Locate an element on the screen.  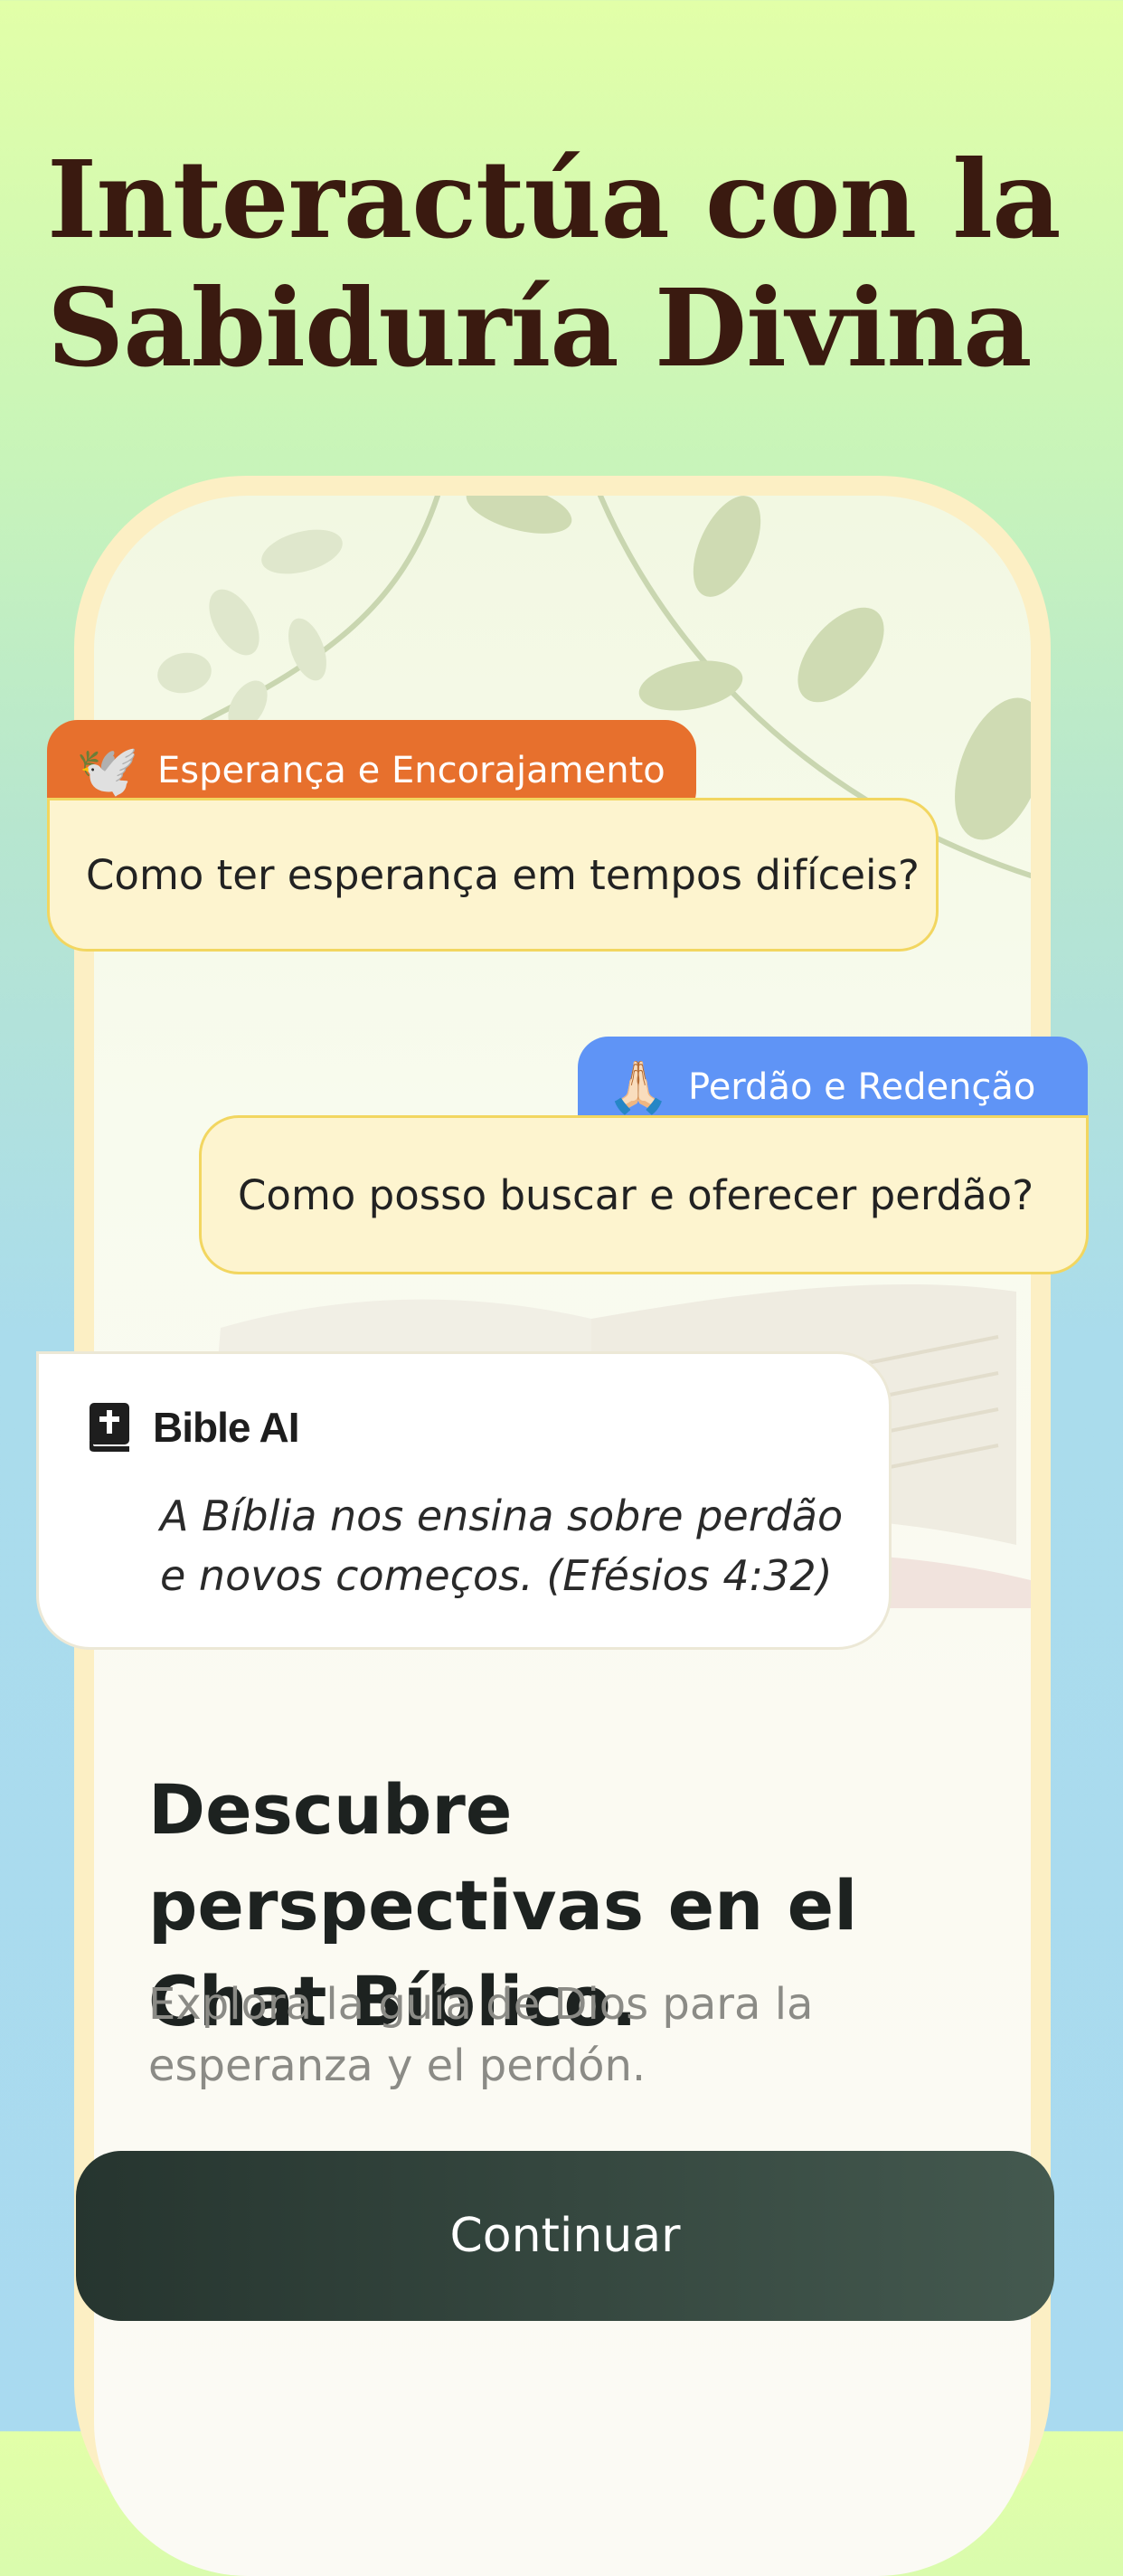
chat-question-hope: Como ter esperança em tempos difíceis? is located at coordinates (493, 875).